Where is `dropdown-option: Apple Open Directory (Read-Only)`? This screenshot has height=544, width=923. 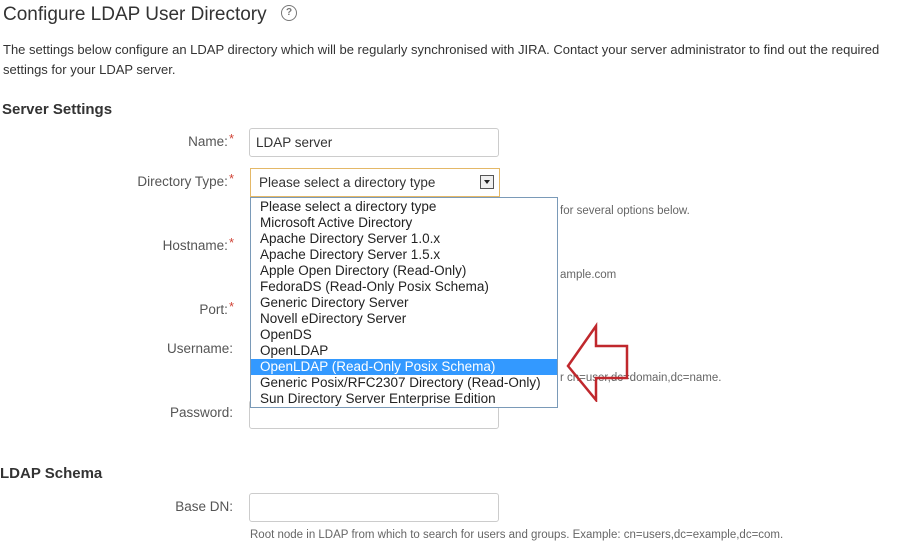
dropdown-option: Apple Open Directory (Read-Only) is located at coordinates (404, 271).